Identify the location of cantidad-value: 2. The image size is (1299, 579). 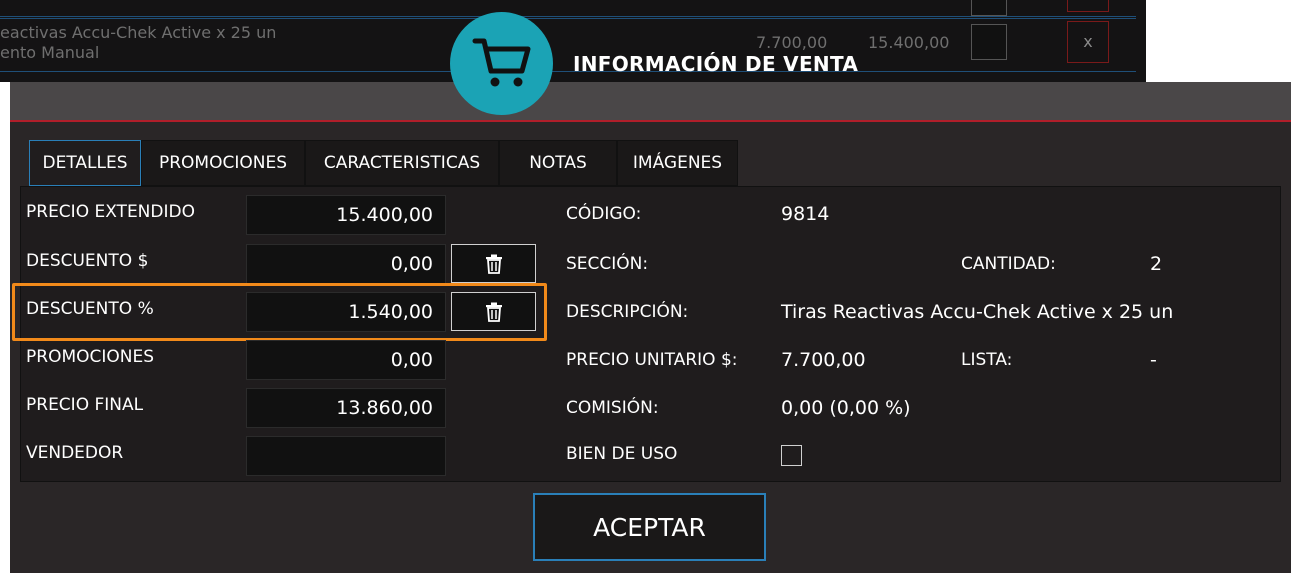
(1156, 264).